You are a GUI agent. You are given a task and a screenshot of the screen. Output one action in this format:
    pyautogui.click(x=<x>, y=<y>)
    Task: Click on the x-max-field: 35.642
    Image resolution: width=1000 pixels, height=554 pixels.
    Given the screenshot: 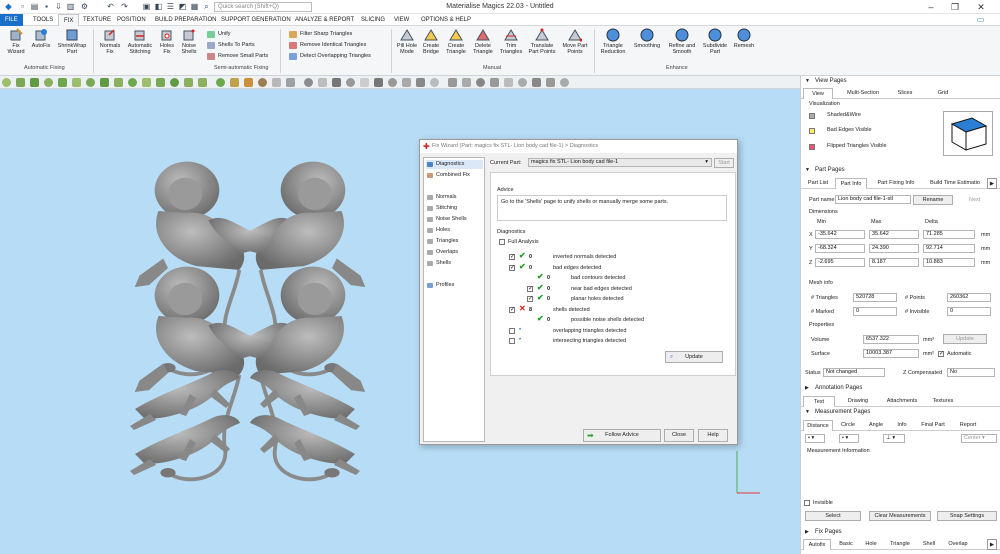 What is the action you would take?
    pyautogui.click(x=894, y=234)
    